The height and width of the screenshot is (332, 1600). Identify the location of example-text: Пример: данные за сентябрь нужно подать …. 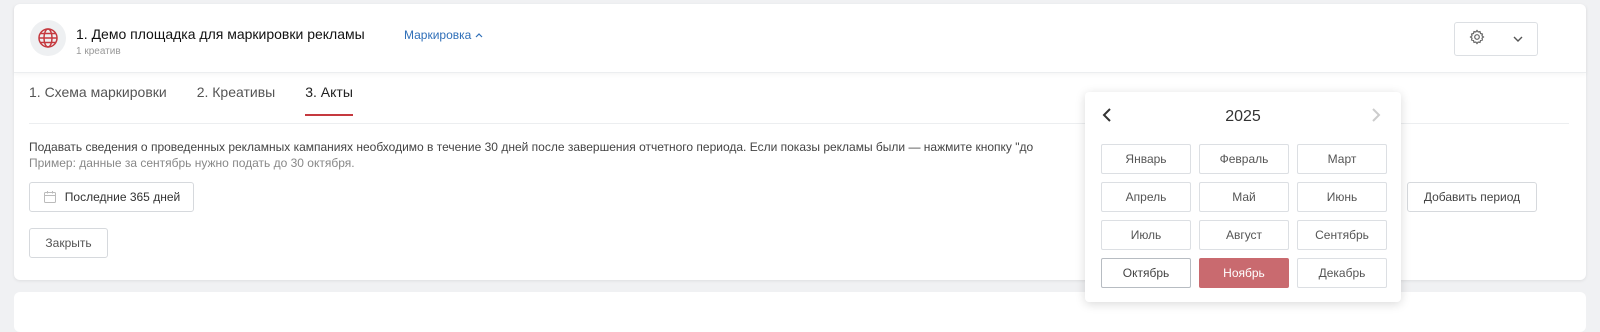
(192, 163).